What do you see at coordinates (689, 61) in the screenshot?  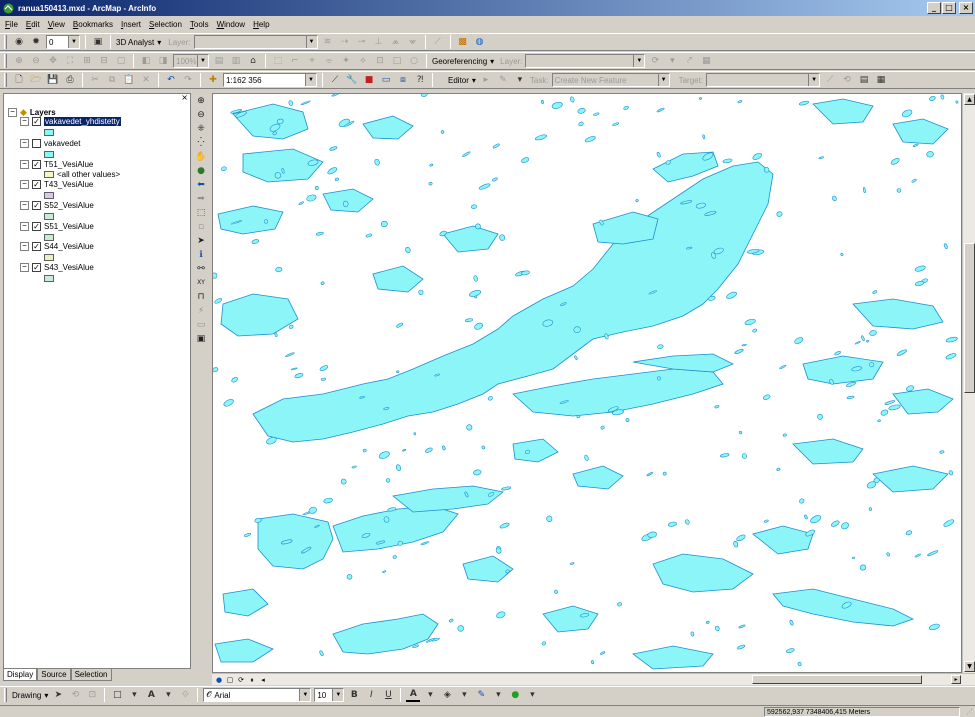 I see `add-control-points-icon: ⤤` at bounding box center [689, 61].